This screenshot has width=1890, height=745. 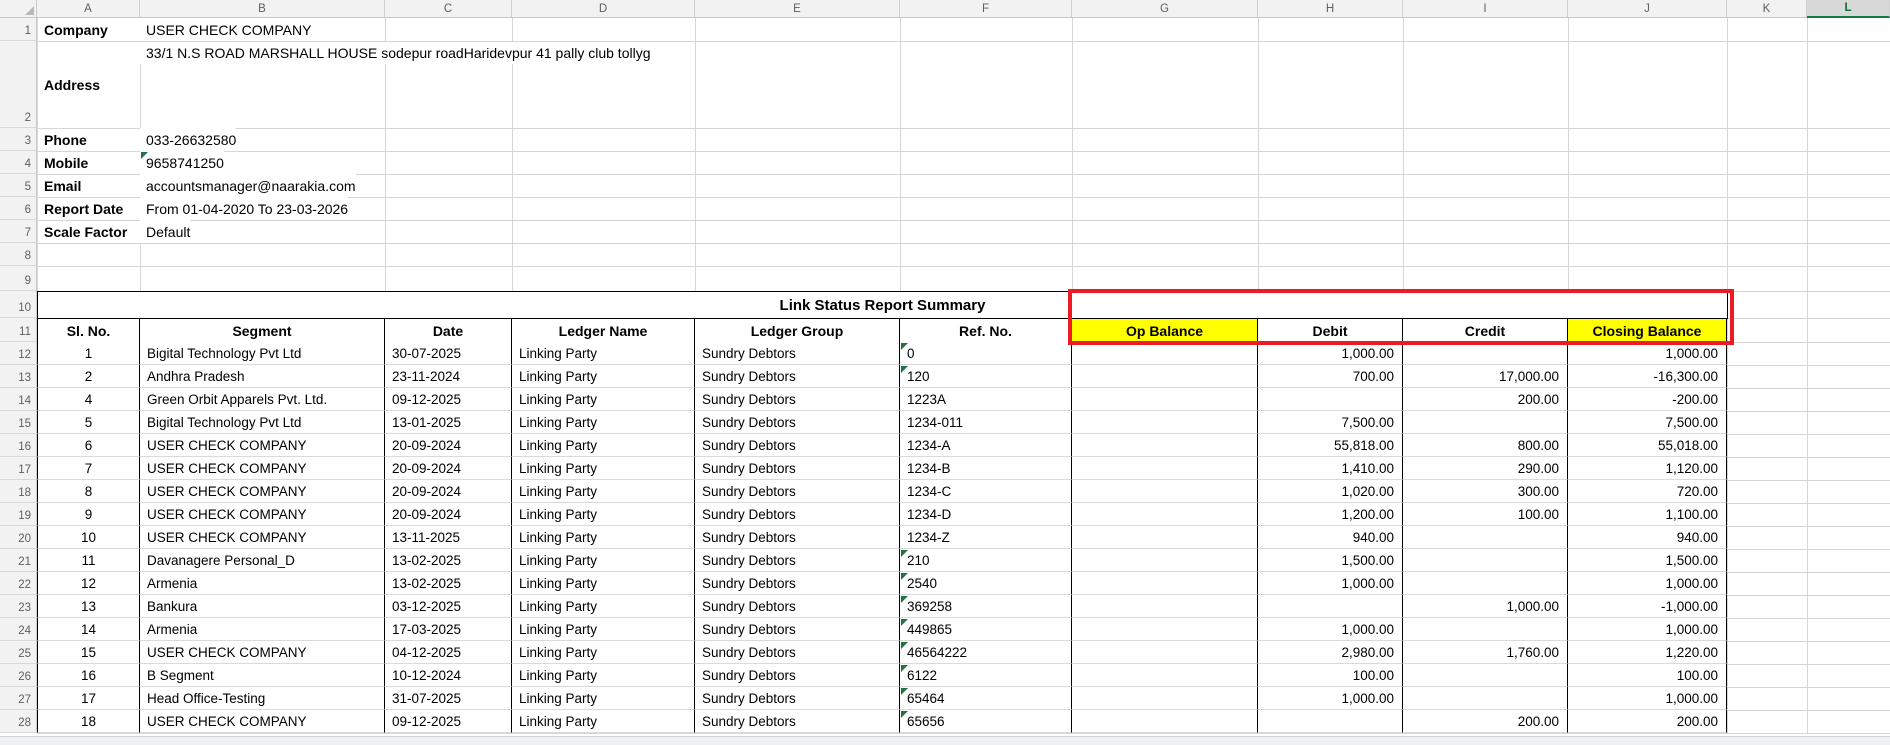 I want to click on cell-closing: 1,100.00, so click(x=1647, y=514).